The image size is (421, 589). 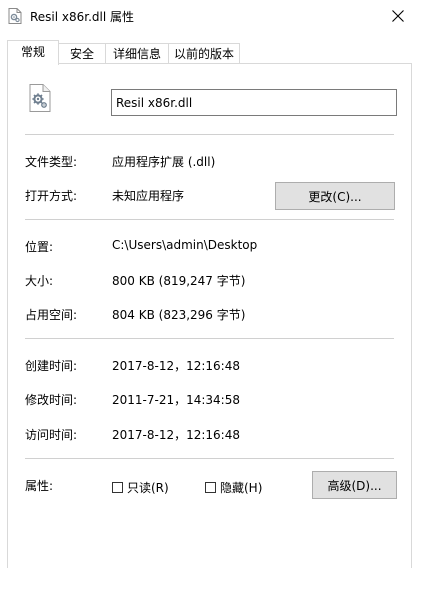 I want to click on hidden-label: 隐藏(H), so click(x=241, y=488).